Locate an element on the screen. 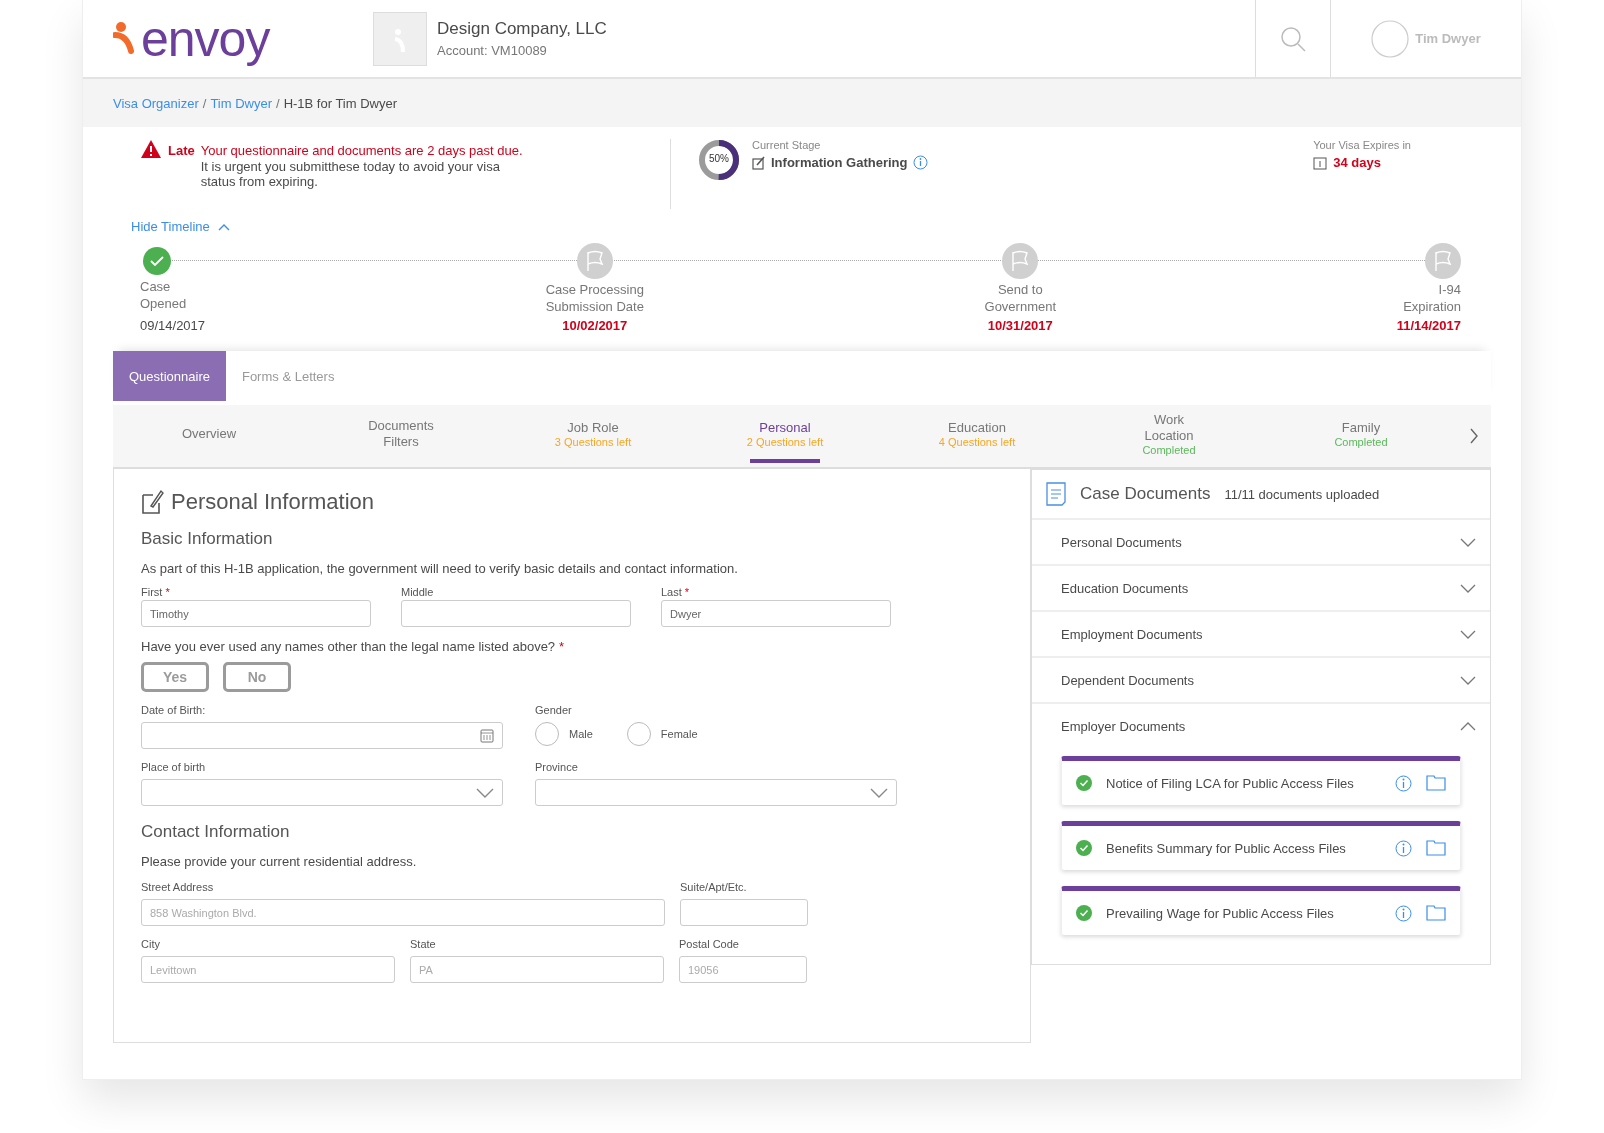 The height and width of the screenshot is (1133, 1604). section-tab: Family Completed is located at coordinates (1361, 436).